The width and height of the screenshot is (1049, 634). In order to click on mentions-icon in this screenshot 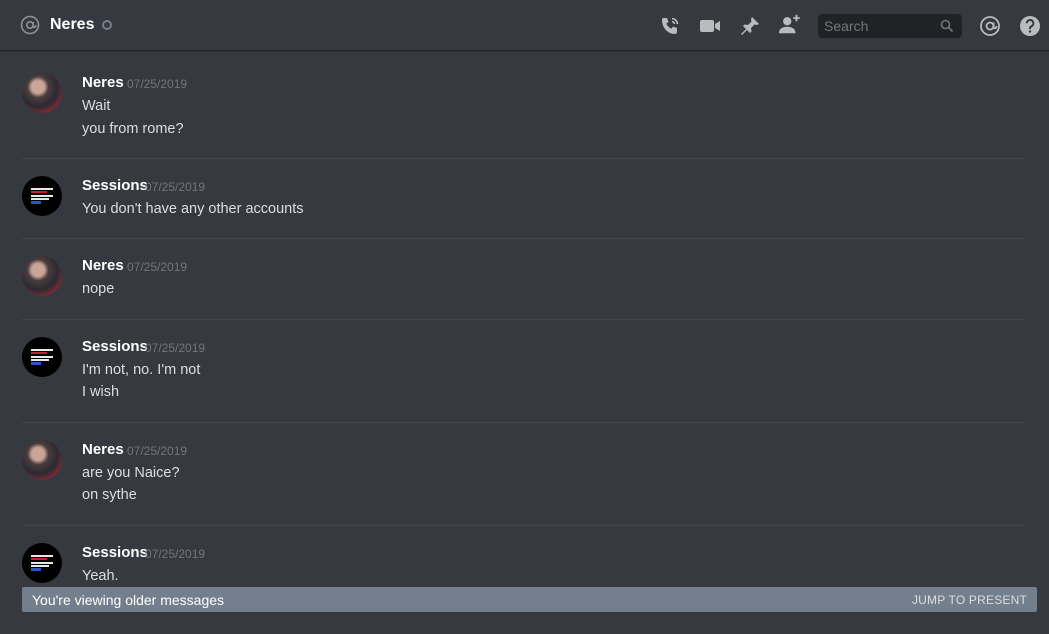, I will do `click(990, 26)`.